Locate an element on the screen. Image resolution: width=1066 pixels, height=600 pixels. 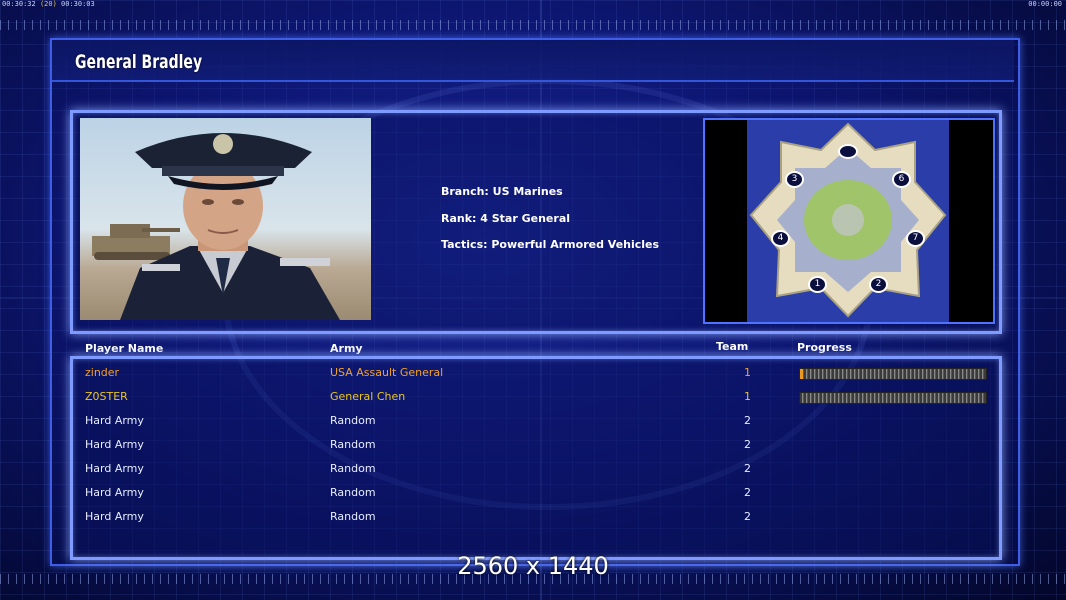
map-slot-4: 4 is located at coordinates (780, 238).